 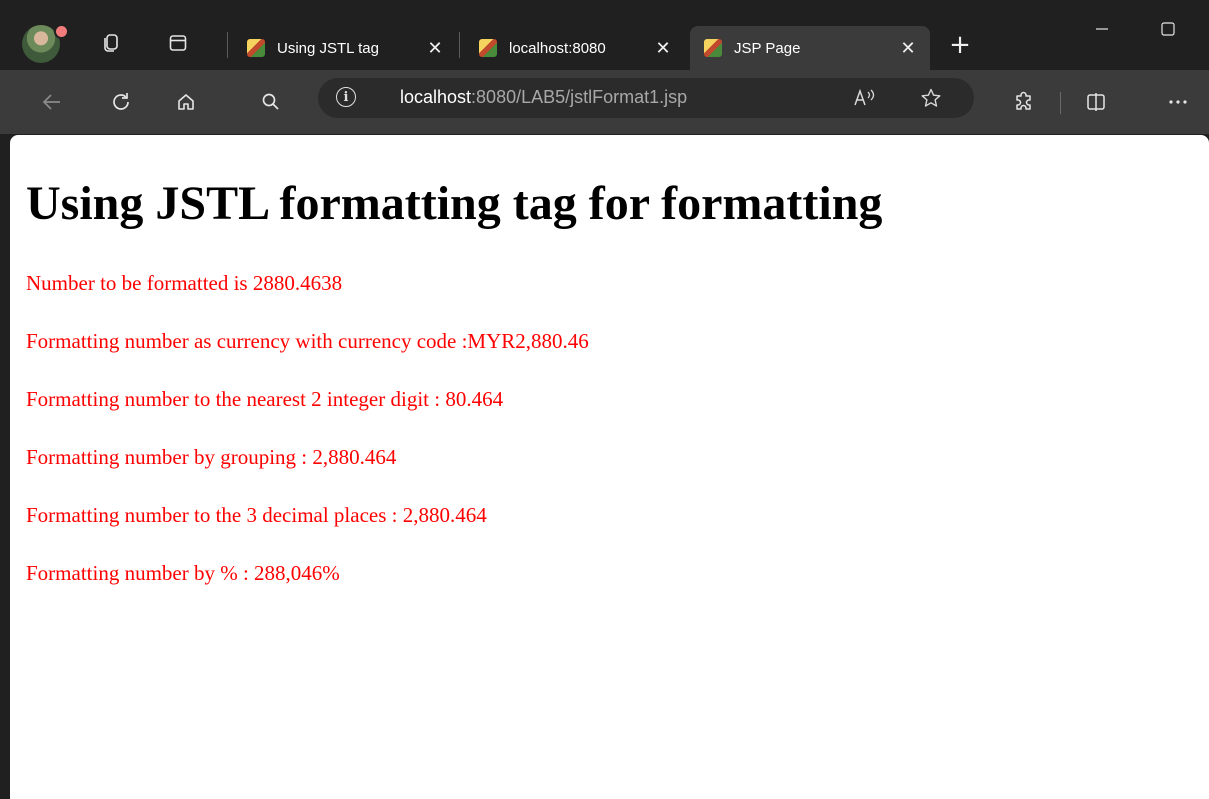 What do you see at coordinates (1178, 102) in the screenshot?
I see `more-icon` at bounding box center [1178, 102].